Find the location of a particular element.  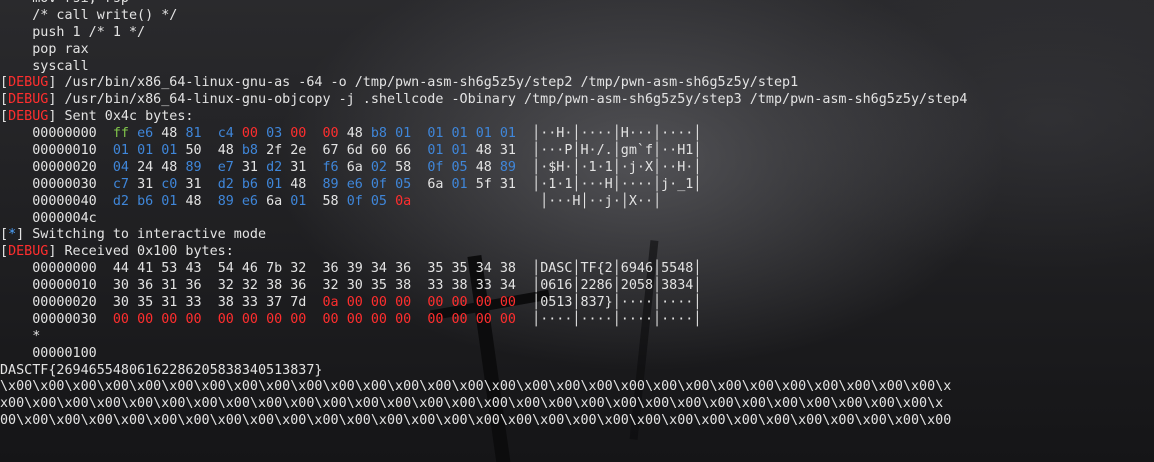

info-line: [*] Switching to interactive mode is located at coordinates (133, 235).